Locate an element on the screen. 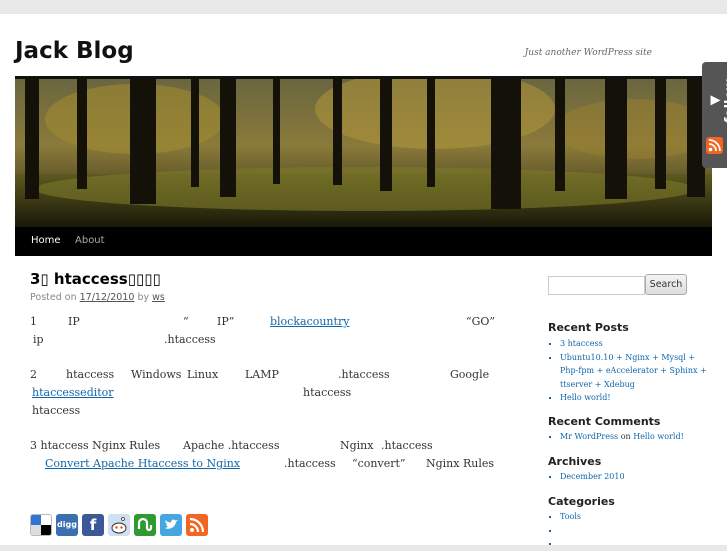  text-fragment: Google is located at coordinates (470, 374).